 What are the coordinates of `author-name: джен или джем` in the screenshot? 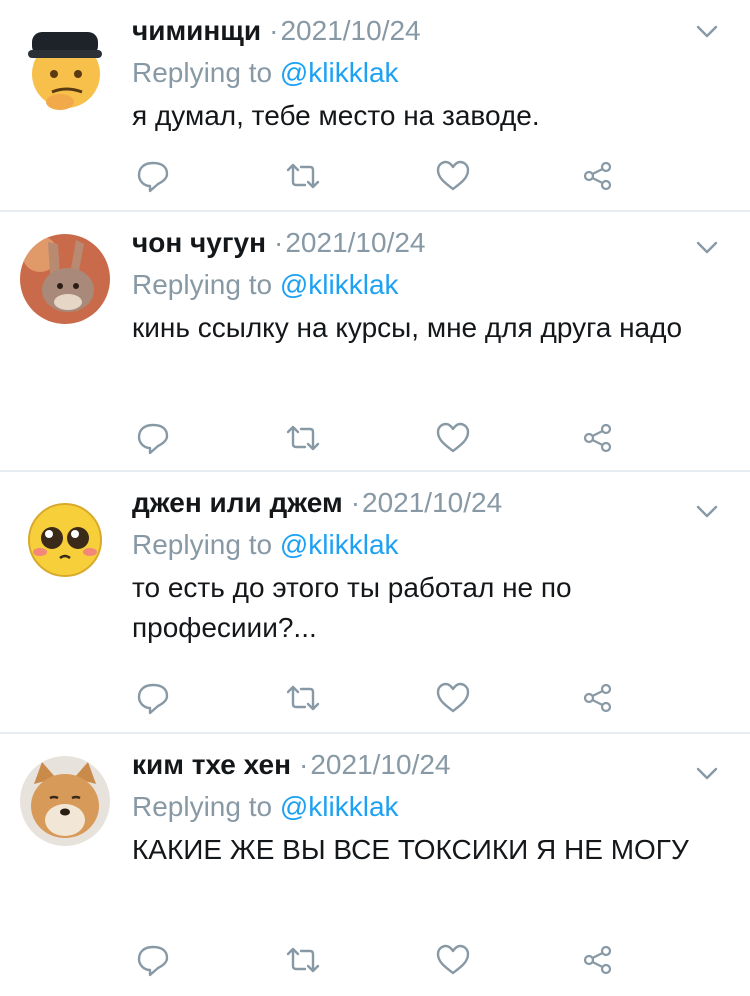 It's located at (237, 502).